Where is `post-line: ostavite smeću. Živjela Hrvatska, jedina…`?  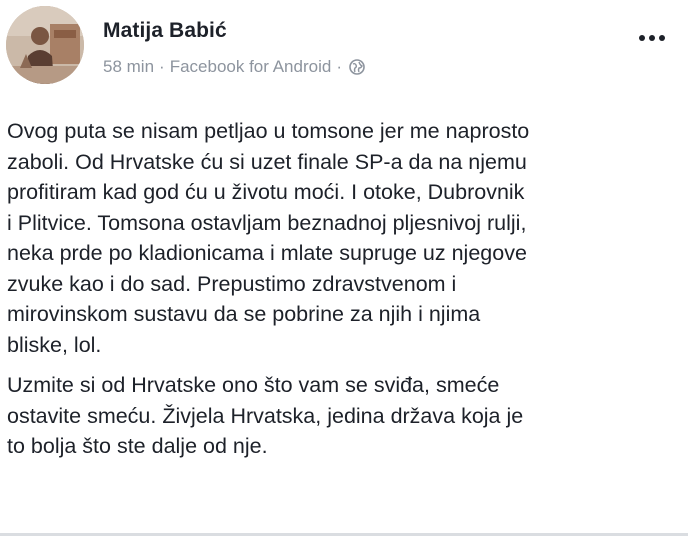 post-line: ostavite smeću. Živjela Hrvatska, jedina… is located at coordinates (265, 415).